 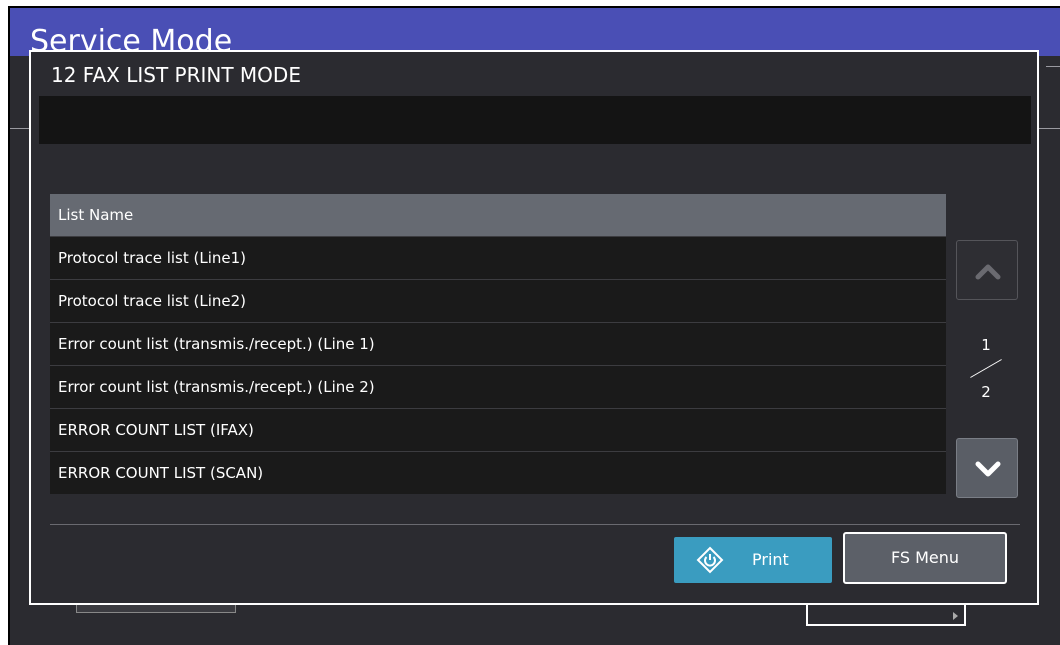 I want to click on footer-divider, so click(x=535, y=524).